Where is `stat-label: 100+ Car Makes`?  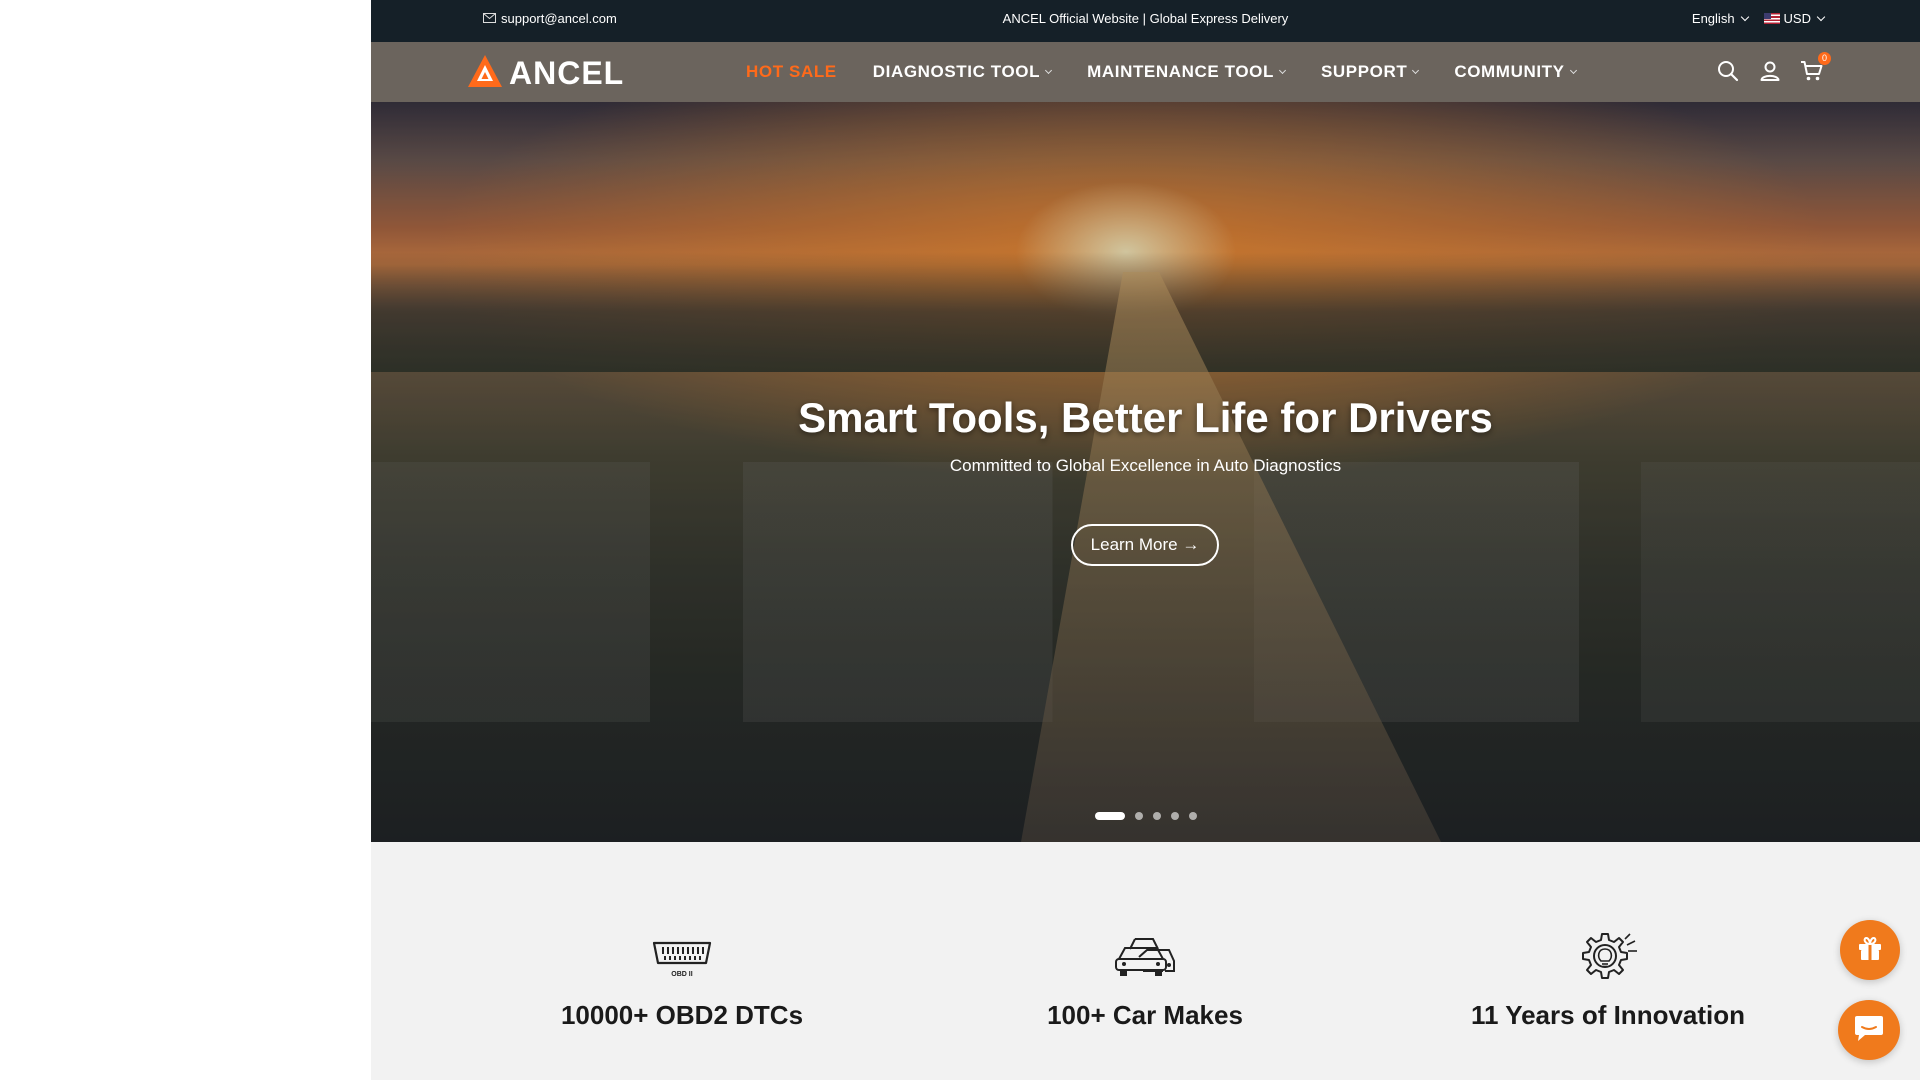 stat-label: 100+ Car Makes is located at coordinates (1145, 1015).